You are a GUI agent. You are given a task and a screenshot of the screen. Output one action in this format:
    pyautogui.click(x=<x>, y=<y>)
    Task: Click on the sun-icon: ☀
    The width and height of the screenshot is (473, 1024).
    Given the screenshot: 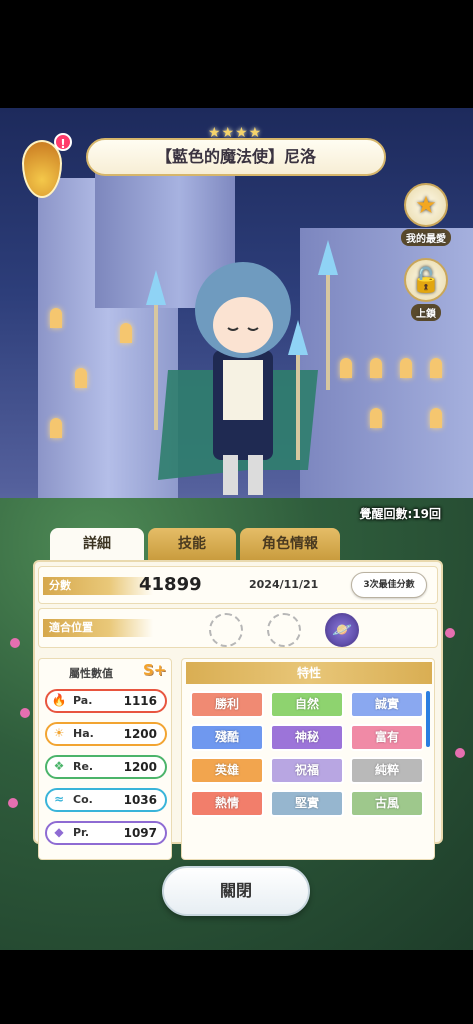 What is the action you would take?
    pyautogui.click(x=59, y=733)
    